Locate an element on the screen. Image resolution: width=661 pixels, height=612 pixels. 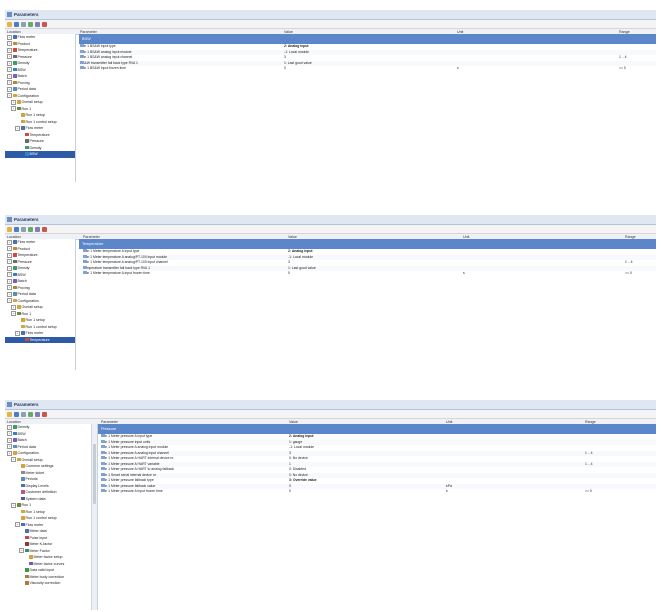
tree-node-label: Run 1 setup is located at coordinates (35, 320).